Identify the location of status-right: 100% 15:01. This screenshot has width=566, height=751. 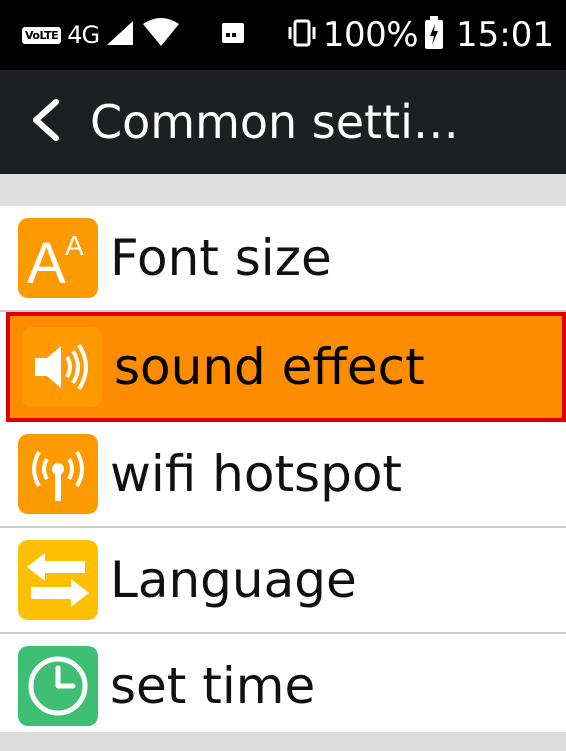
(420, 35).